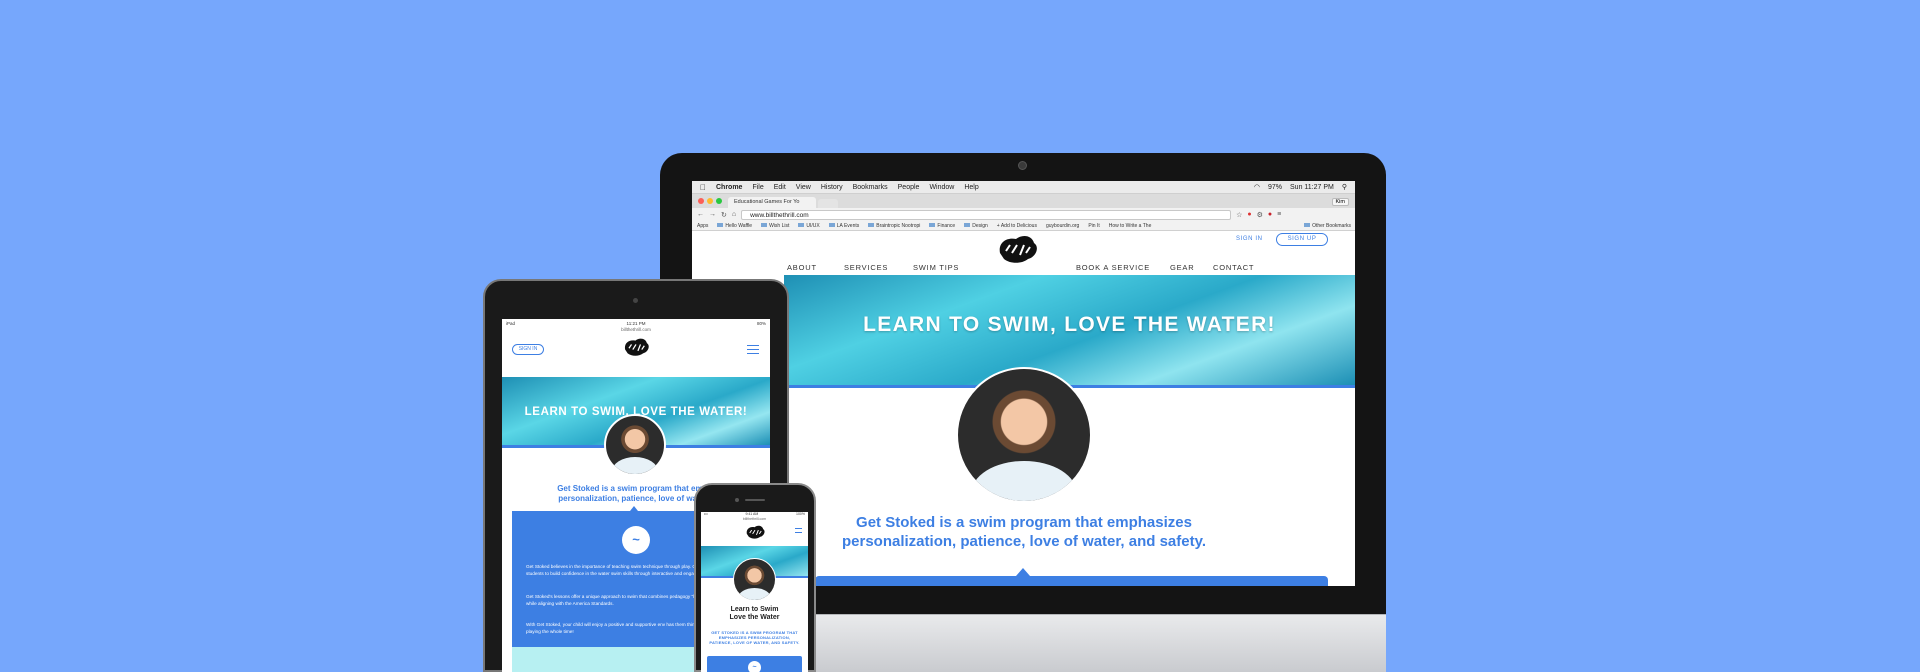 The image size is (1920, 672). Describe the element at coordinates (757, 187) in the screenshot. I see `menu-file: File` at that location.